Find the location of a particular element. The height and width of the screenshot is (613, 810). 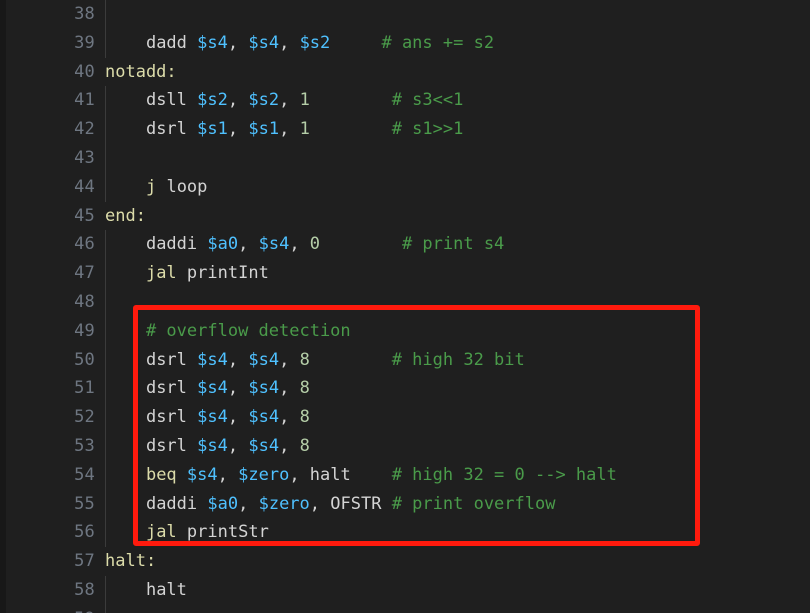

token-kw: j is located at coordinates (151, 186).